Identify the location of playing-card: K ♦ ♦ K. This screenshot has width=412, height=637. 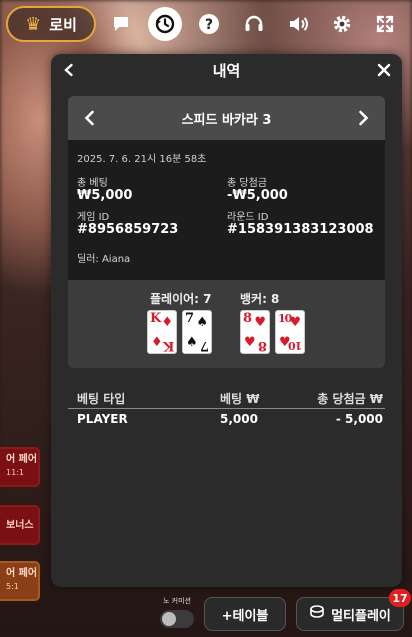
(162, 332).